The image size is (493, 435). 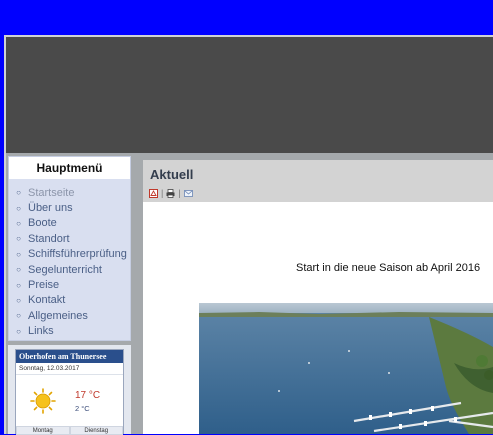 I want to click on menu-item-label: Boote, so click(x=42, y=223).